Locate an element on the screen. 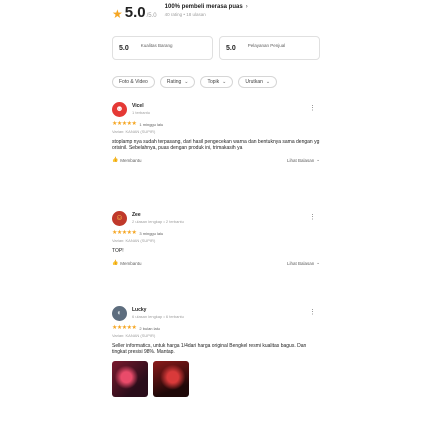 The image size is (428, 428). sub-rating-service: 5.0 Pelayanan Penjual is located at coordinates (269, 48).